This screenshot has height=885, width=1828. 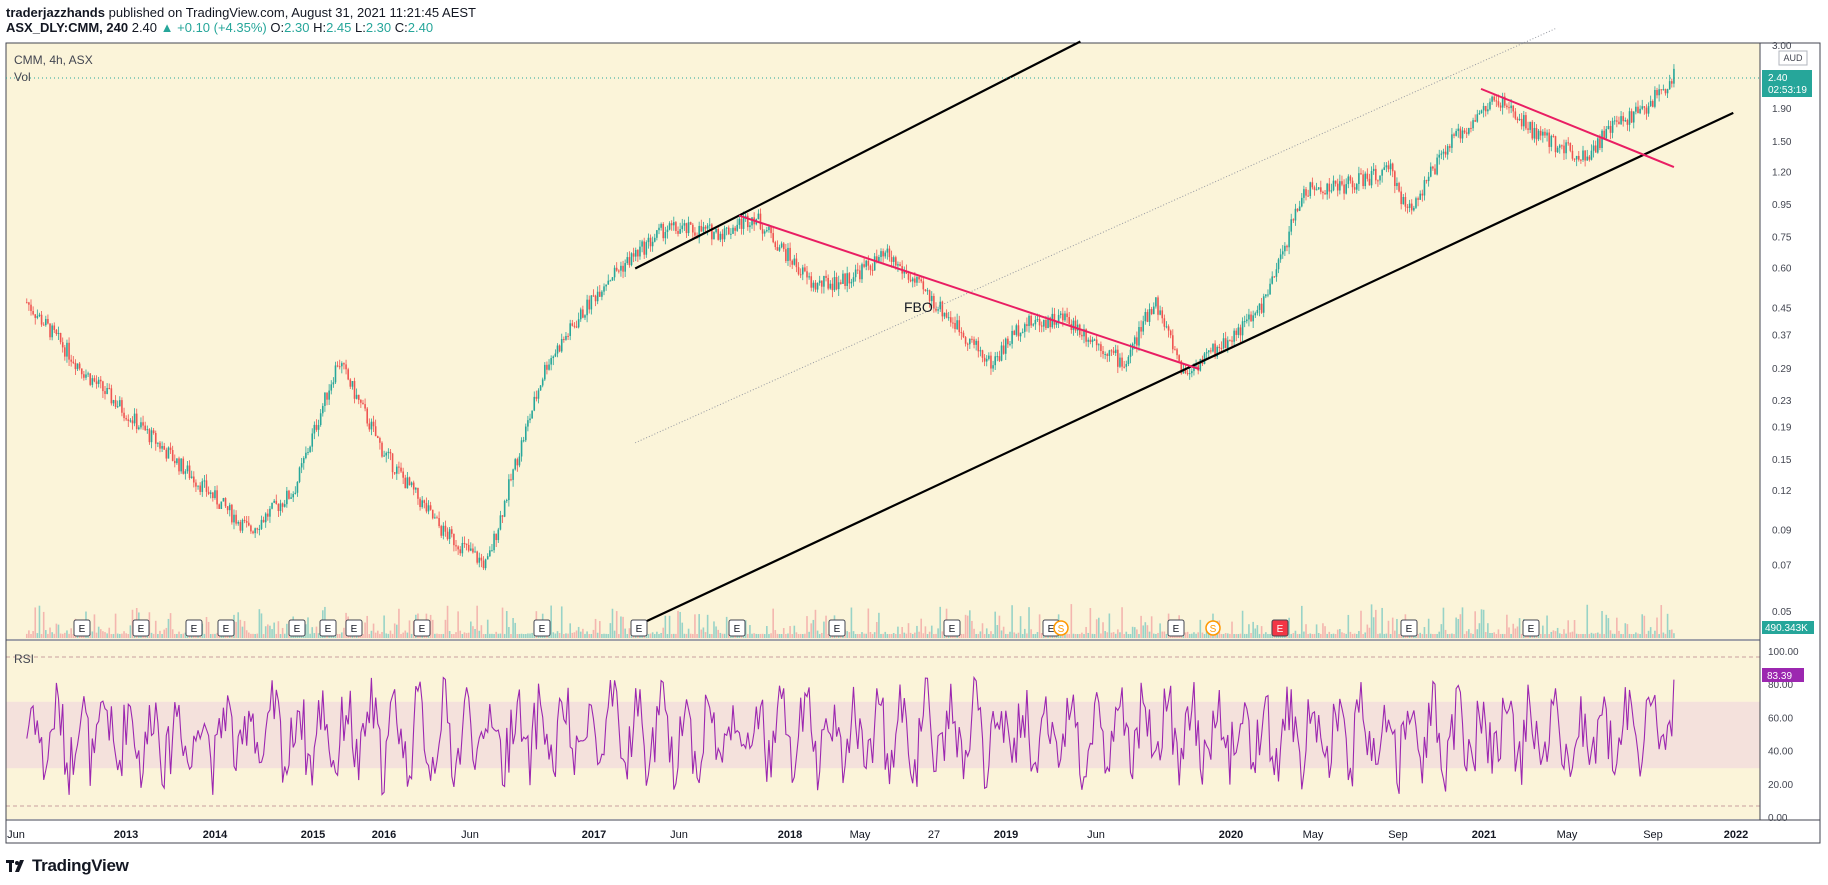 I want to click on author-name: traderjazzhands, so click(x=55, y=12).